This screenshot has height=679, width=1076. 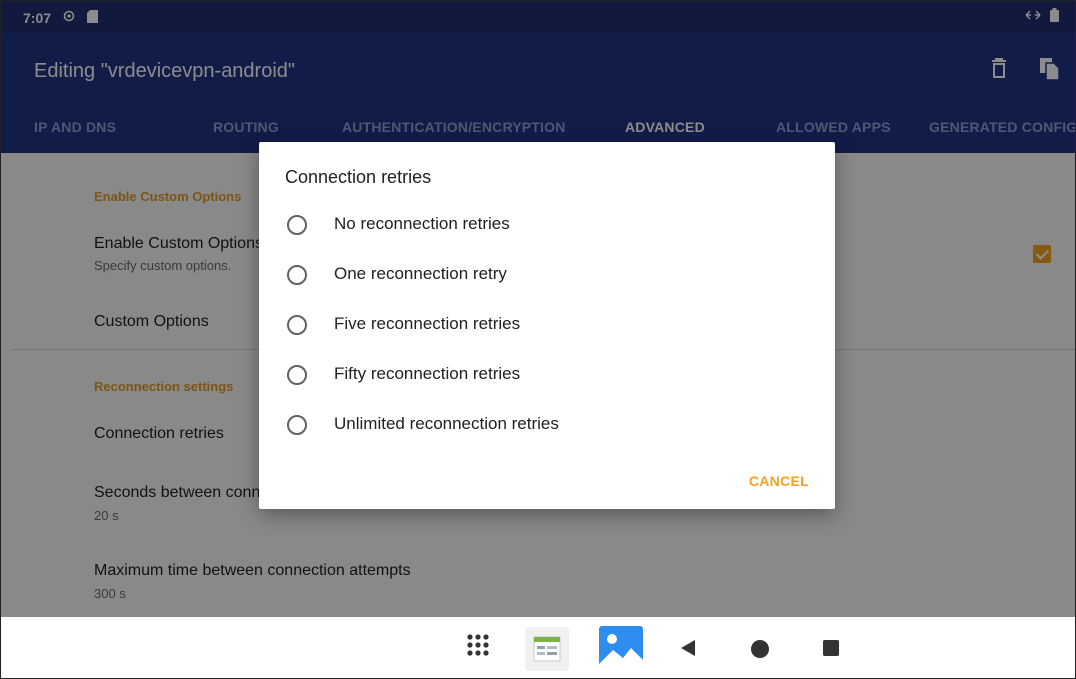 What do you see at coordinates (779, 481) in the screenshot?
I see `cancel-button: CANCEL` at bounding box center [779, 481].